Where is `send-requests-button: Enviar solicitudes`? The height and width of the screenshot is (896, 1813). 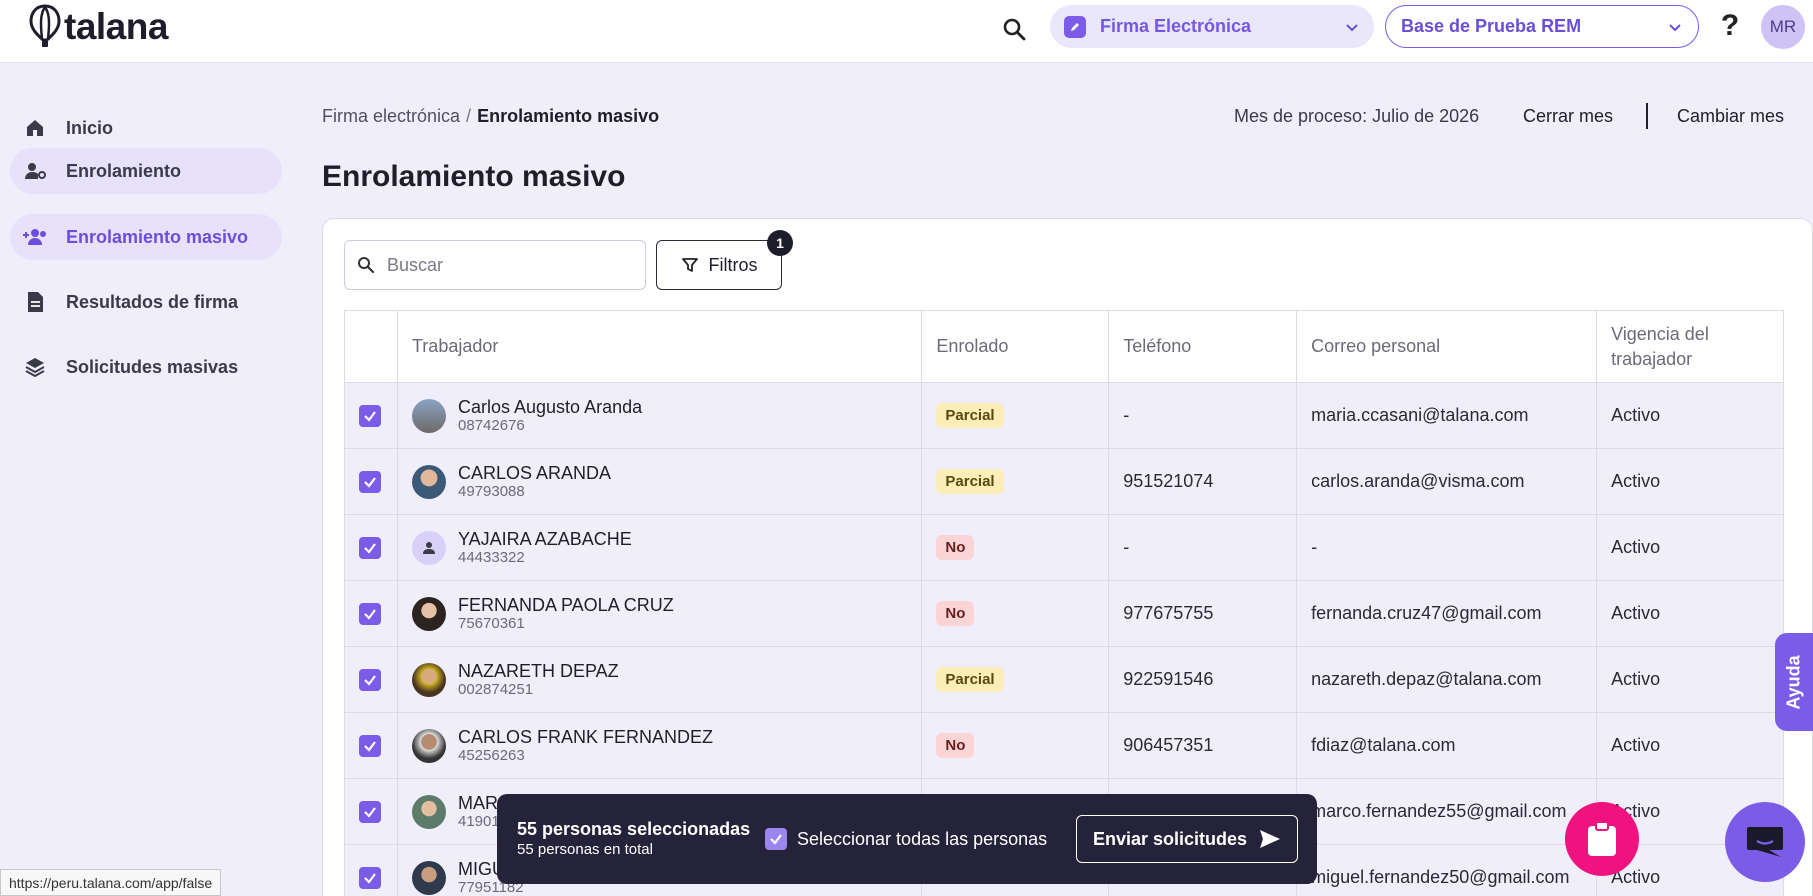
send-requests-button: Enviar solicitudes is located at coordinates (1187, 839).